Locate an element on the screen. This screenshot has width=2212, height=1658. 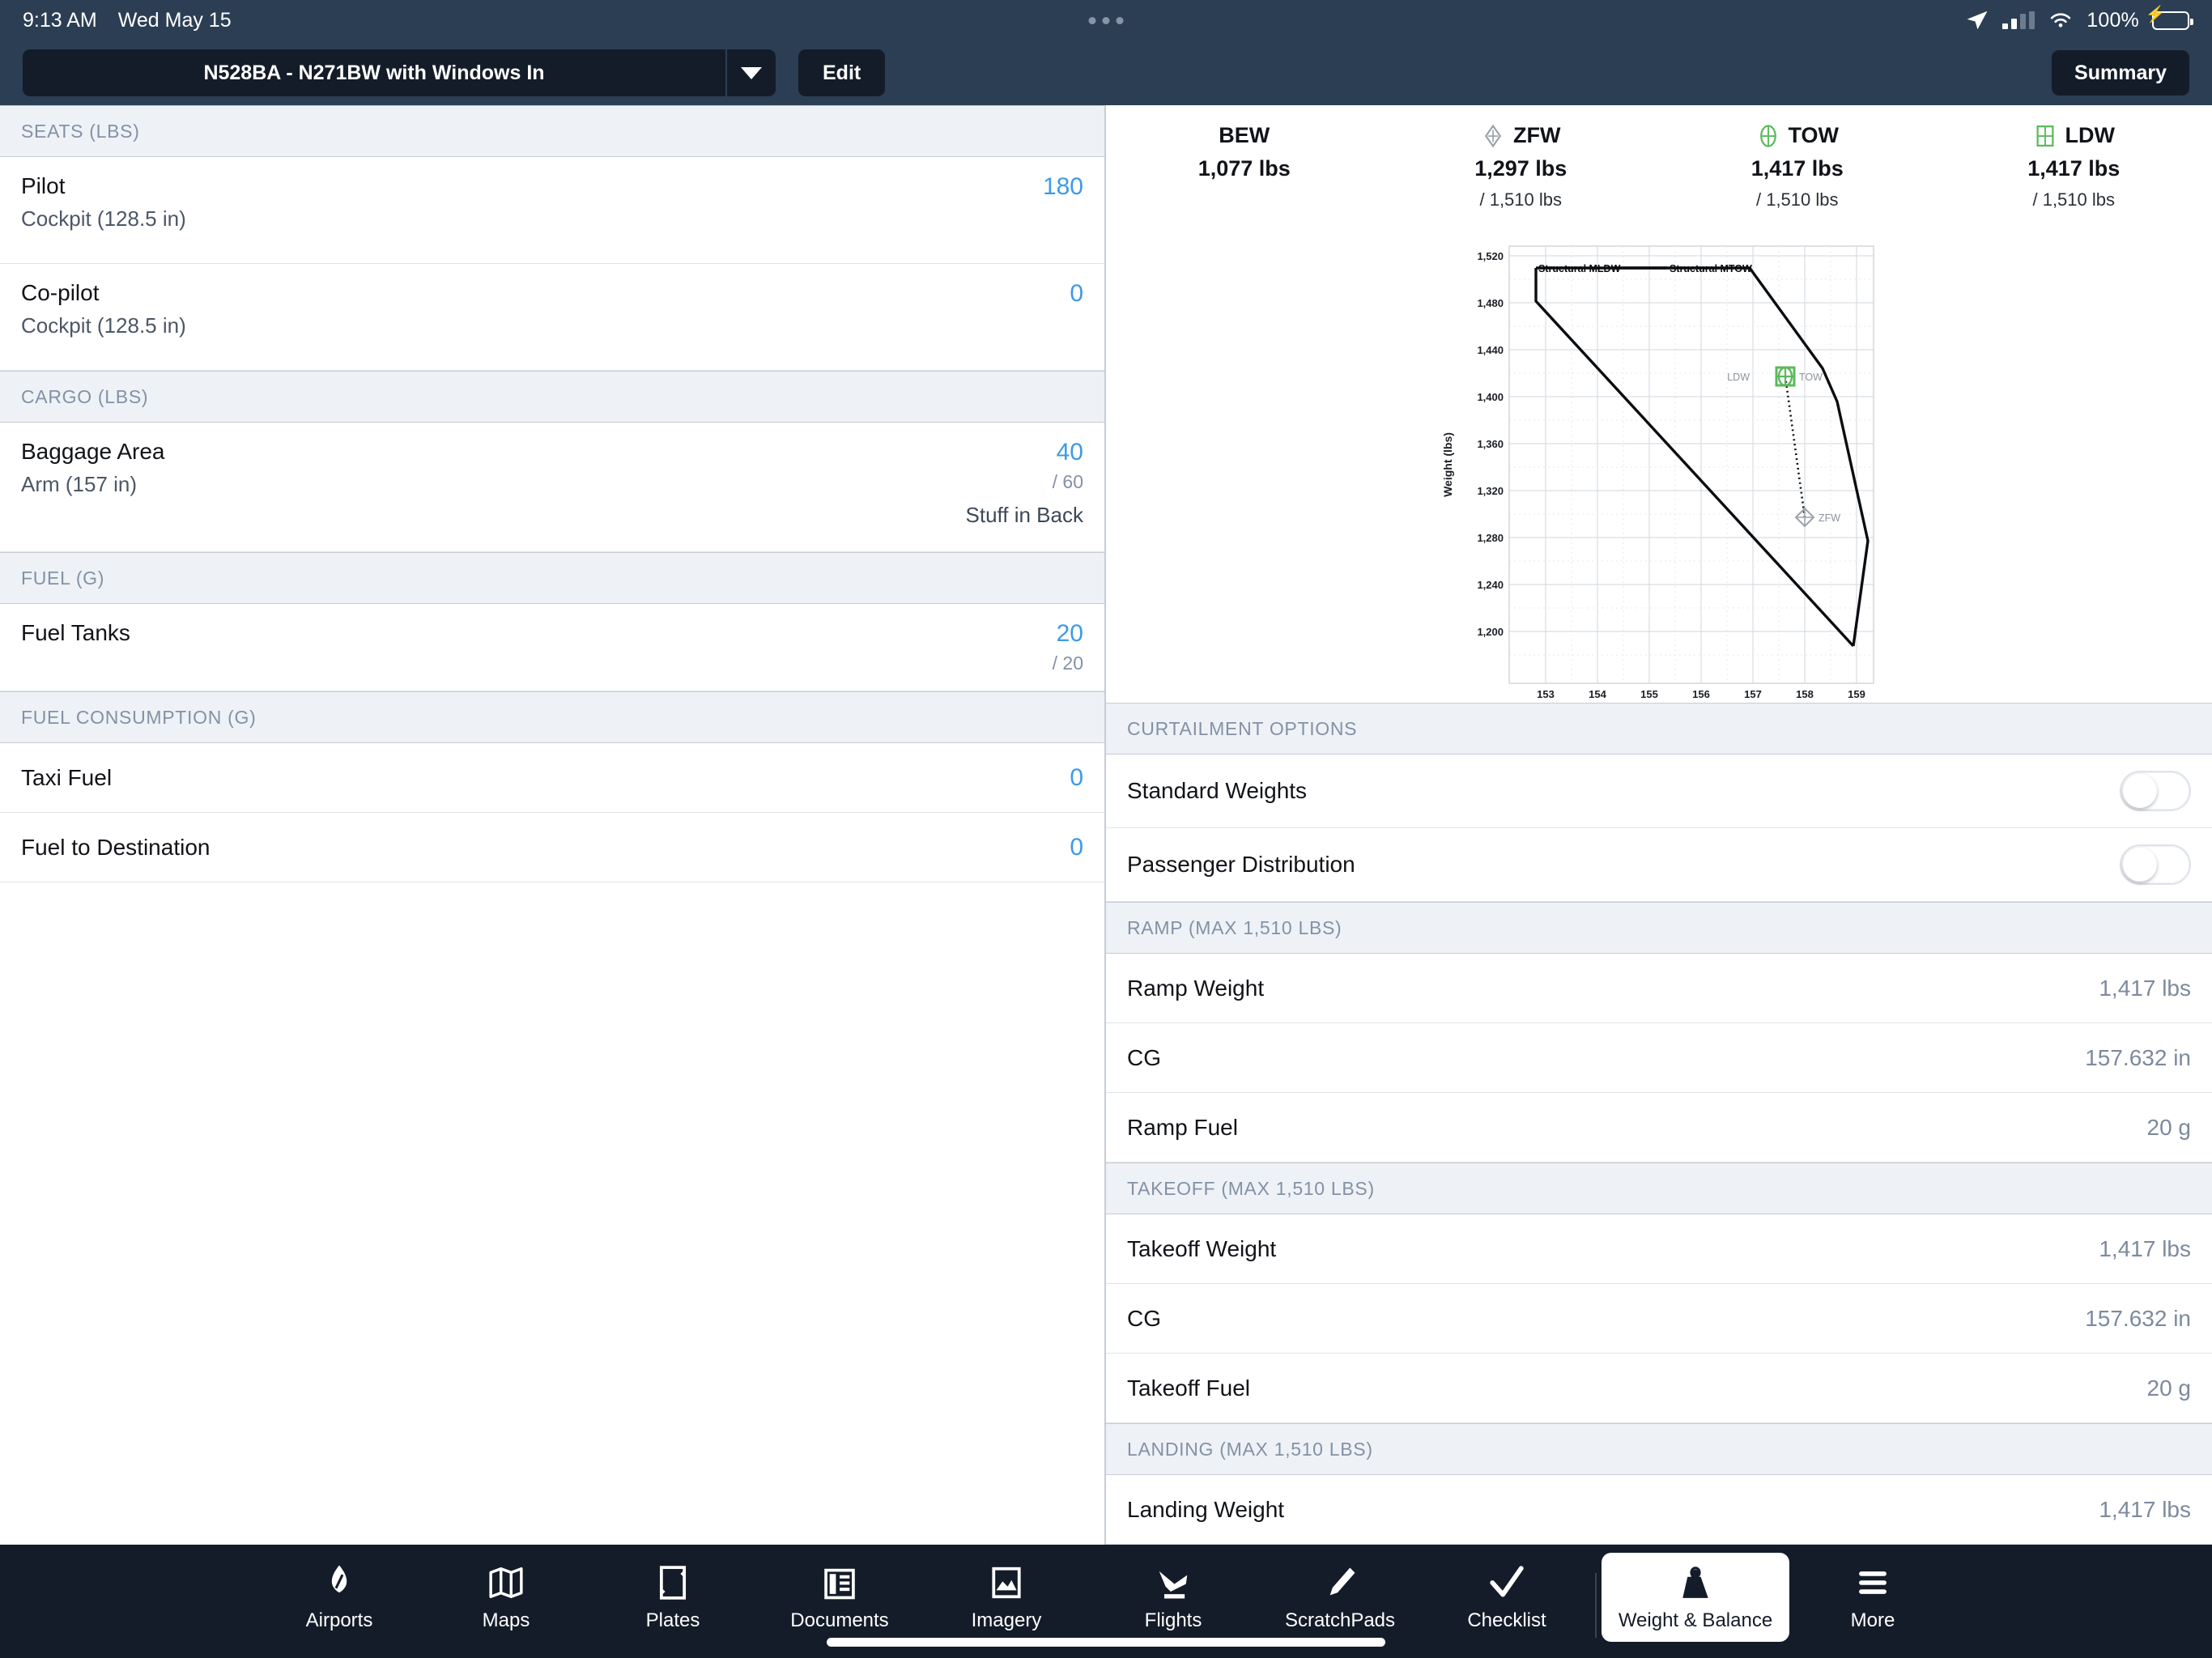
section-header-fuel-consumption: FUEL CONSUMPTION (G) is located at coordinates (552, 717).